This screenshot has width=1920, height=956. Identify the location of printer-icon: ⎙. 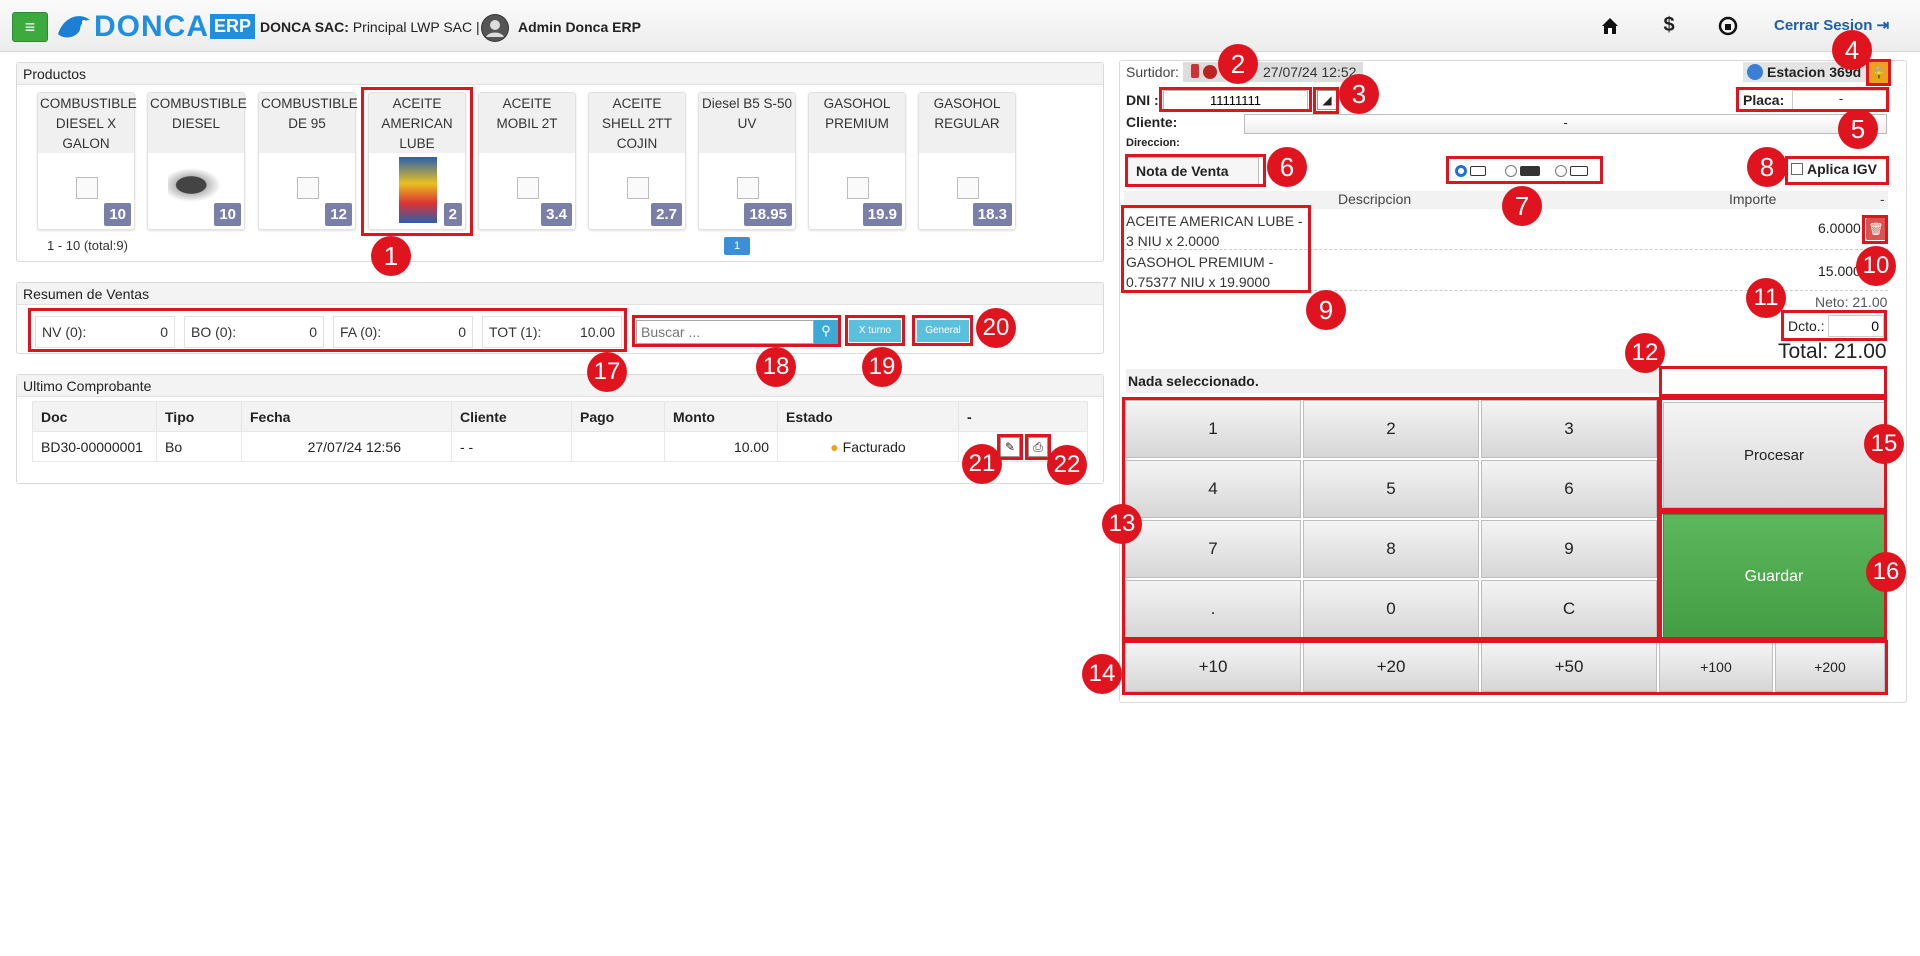
(1038, 447).